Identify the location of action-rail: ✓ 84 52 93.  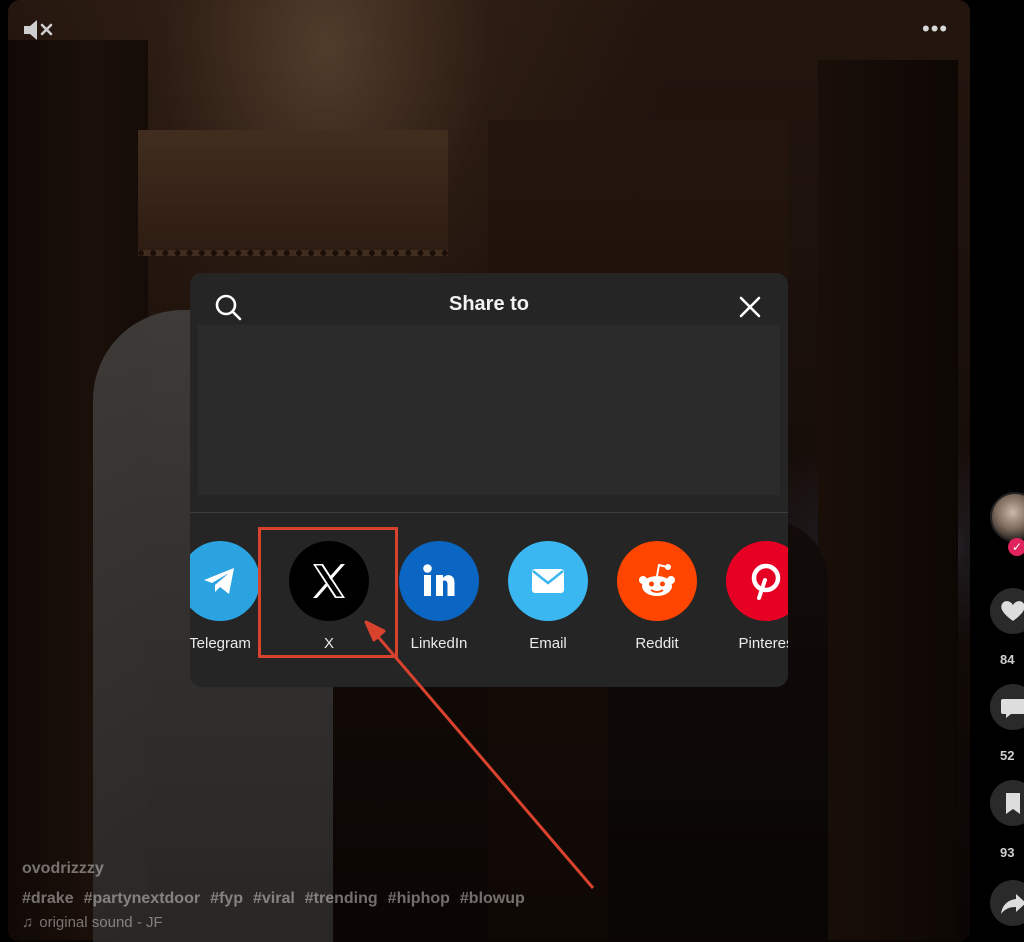
(1006, 471).